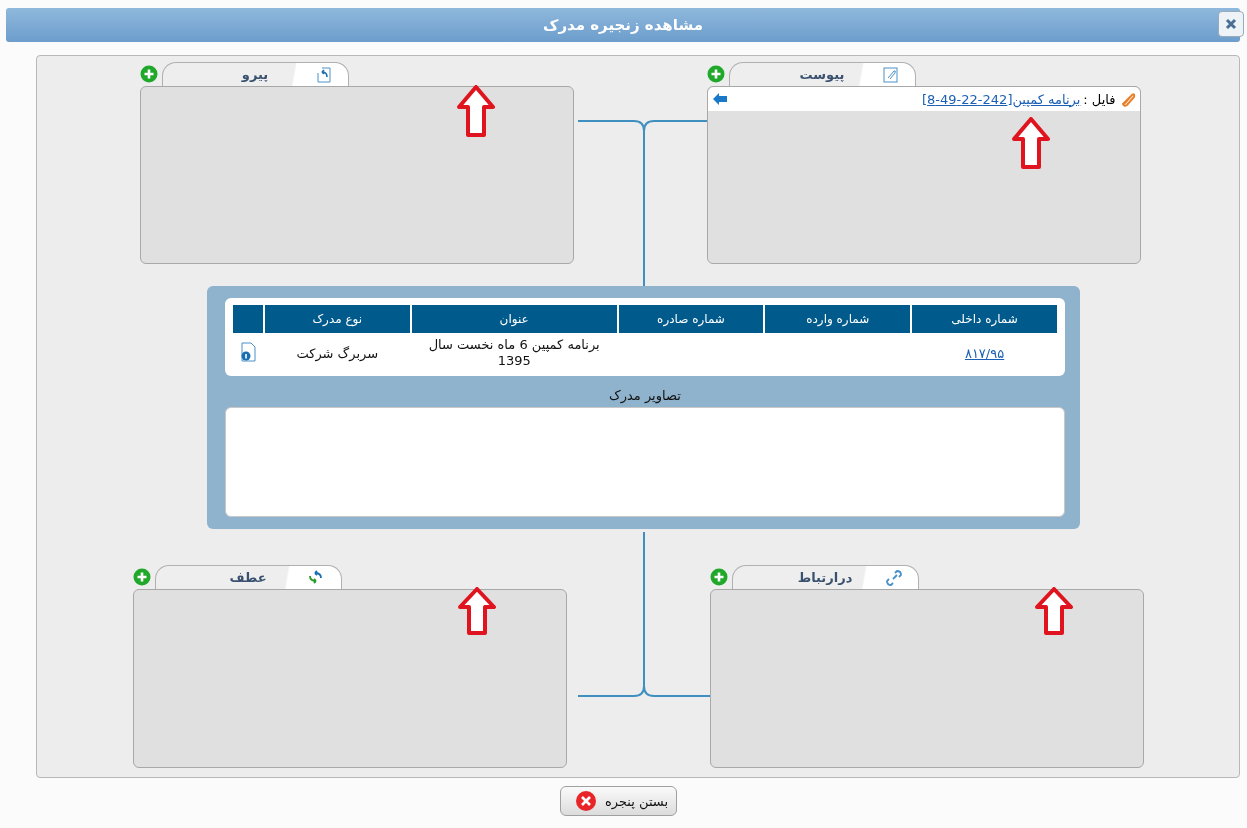 The width and height of the screenshot is (1247, 828). I want to click on file-link: برنامه کمپین[242-22-49-8], so click(1001, 99).